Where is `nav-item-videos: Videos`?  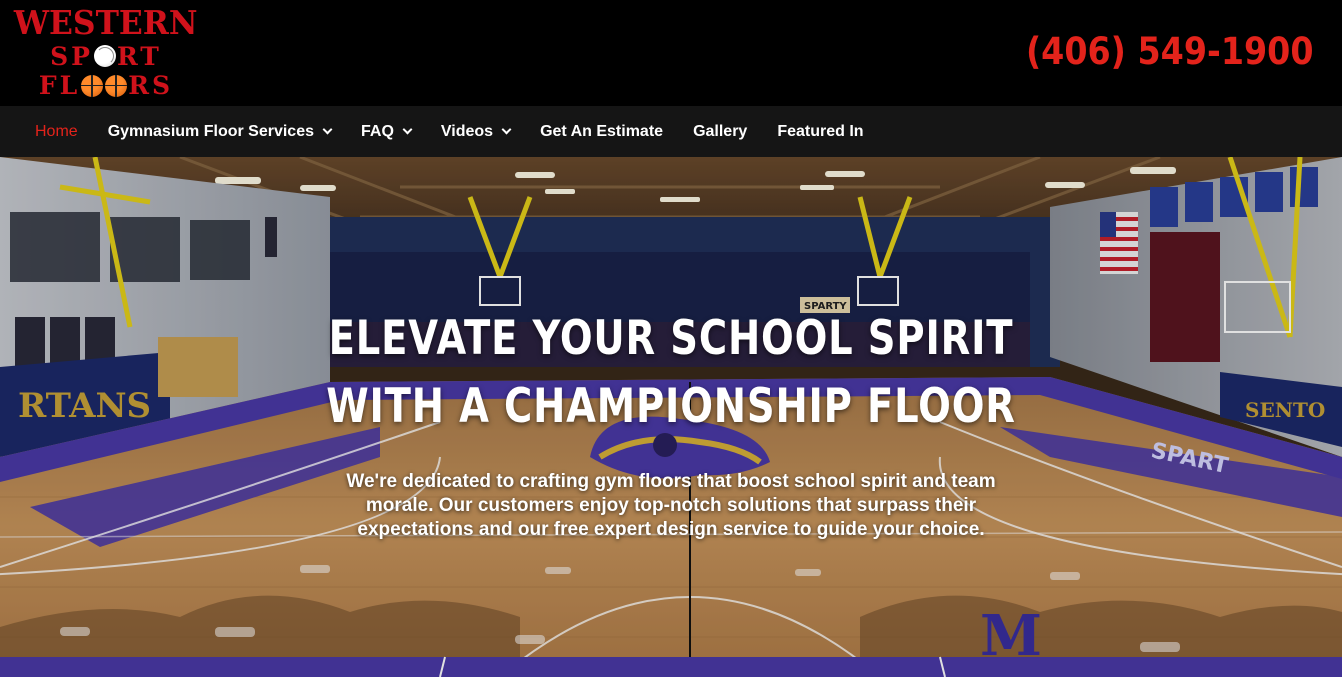
nav-item-videos: Videos is located at coordinates (476, 131).